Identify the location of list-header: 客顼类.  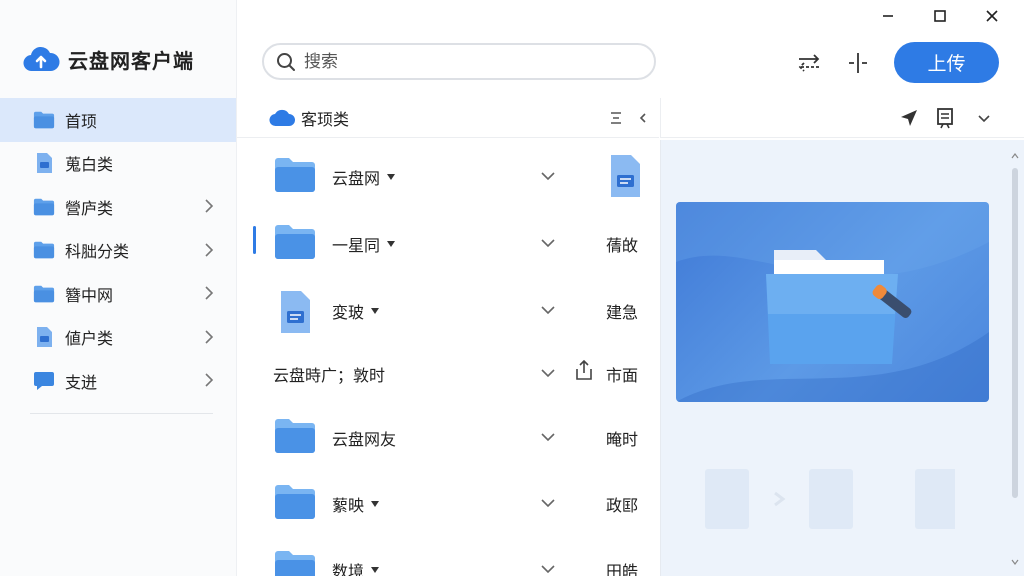
(448, 118).